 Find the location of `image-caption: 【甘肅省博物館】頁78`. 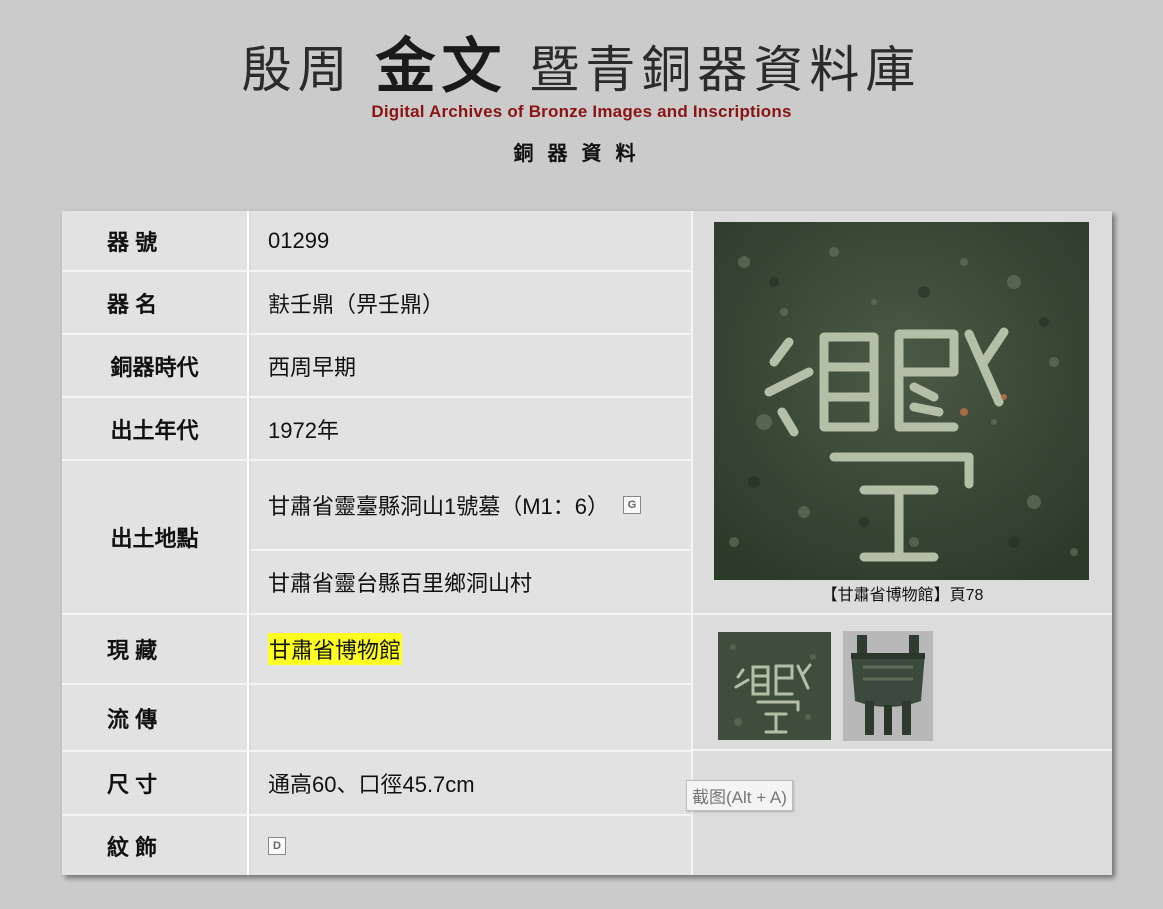

image-caption: 【甘肅省博物館】頁78 is located at coordinates (902, 595).